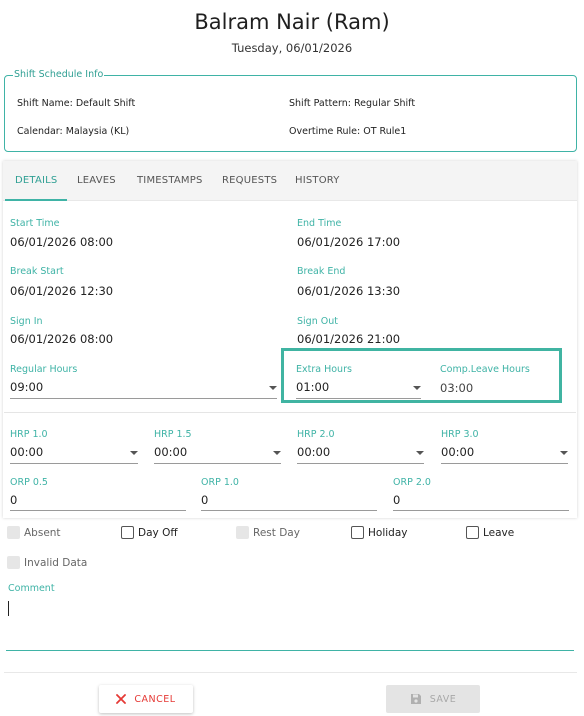 Image resolution: width=584 pixels, height=716 pixels. Describe the element at coordinates (127, 532) in the screenshot. I see `day-off-checkbox` at that location.